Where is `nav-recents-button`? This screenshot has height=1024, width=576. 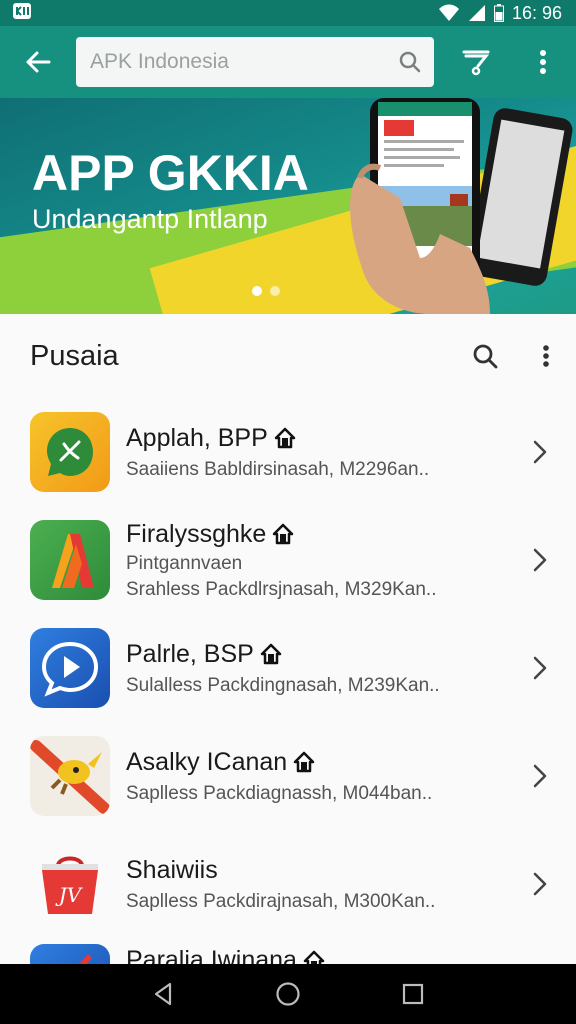 nav-recents-button is located at coordinates (413, 994).